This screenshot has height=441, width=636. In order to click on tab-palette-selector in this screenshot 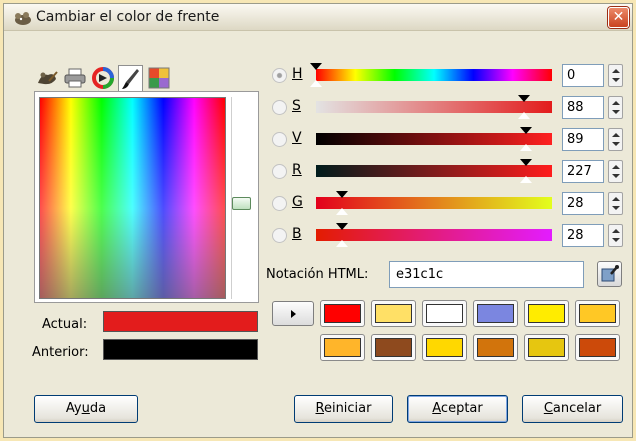, I will do `click(158, 78)`.